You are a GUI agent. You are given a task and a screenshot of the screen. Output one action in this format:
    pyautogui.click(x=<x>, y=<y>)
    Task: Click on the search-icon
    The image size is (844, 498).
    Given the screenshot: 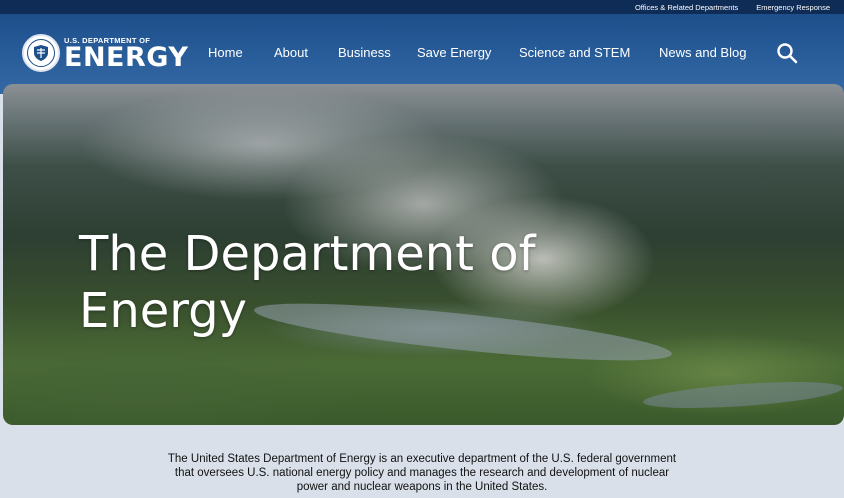 What is the action you would take?
    pyautogui.click(x=787, y=53)
    